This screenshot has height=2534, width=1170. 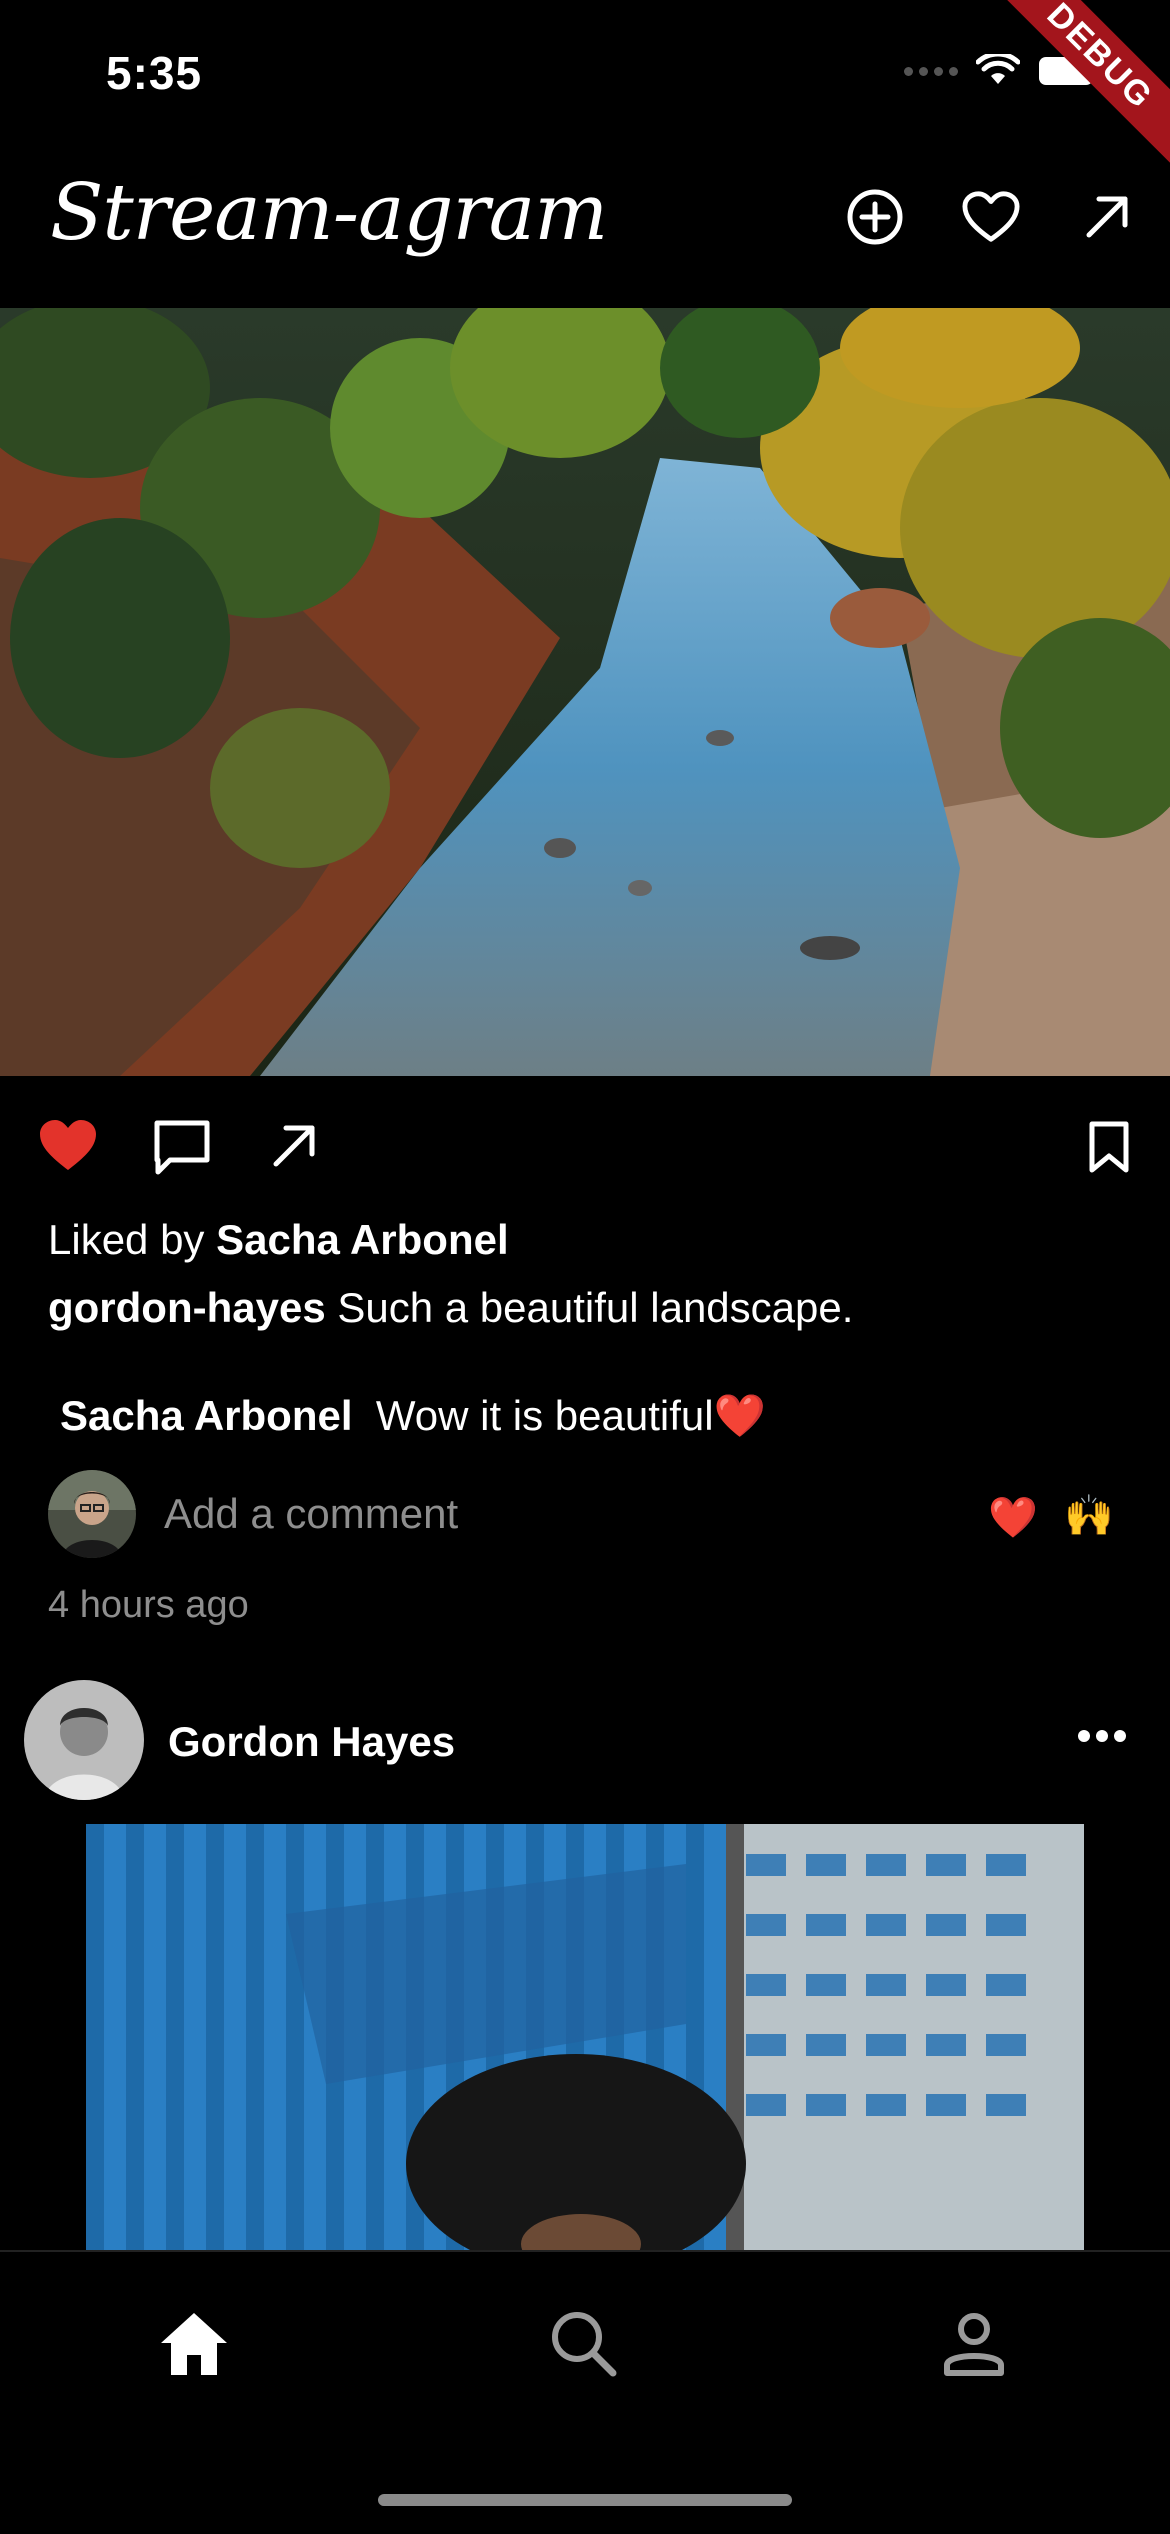 I want to click on liked-by-user: Sacha Arbonel, so click(x=362, y=1239).